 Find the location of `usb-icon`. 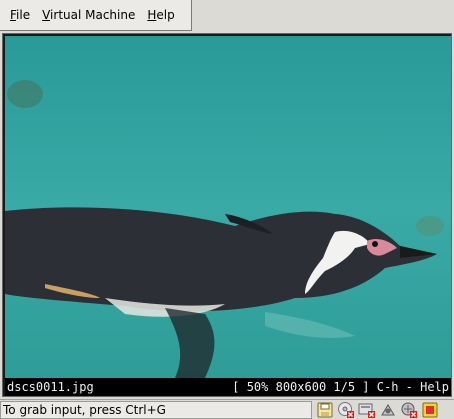

usb-icon is located at coordinates (430, 410).